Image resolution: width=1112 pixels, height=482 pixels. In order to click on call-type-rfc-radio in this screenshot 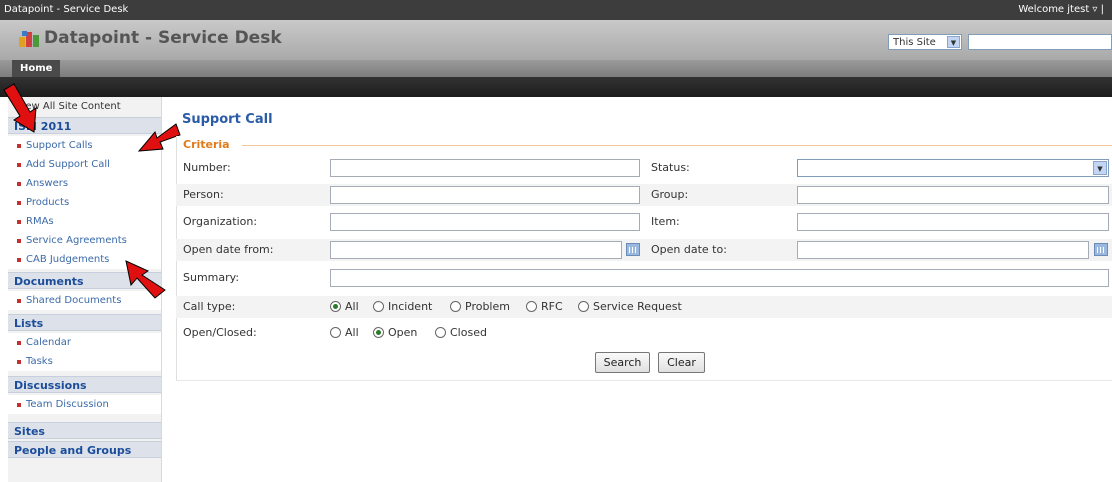, I will do `click(531, 306)`.